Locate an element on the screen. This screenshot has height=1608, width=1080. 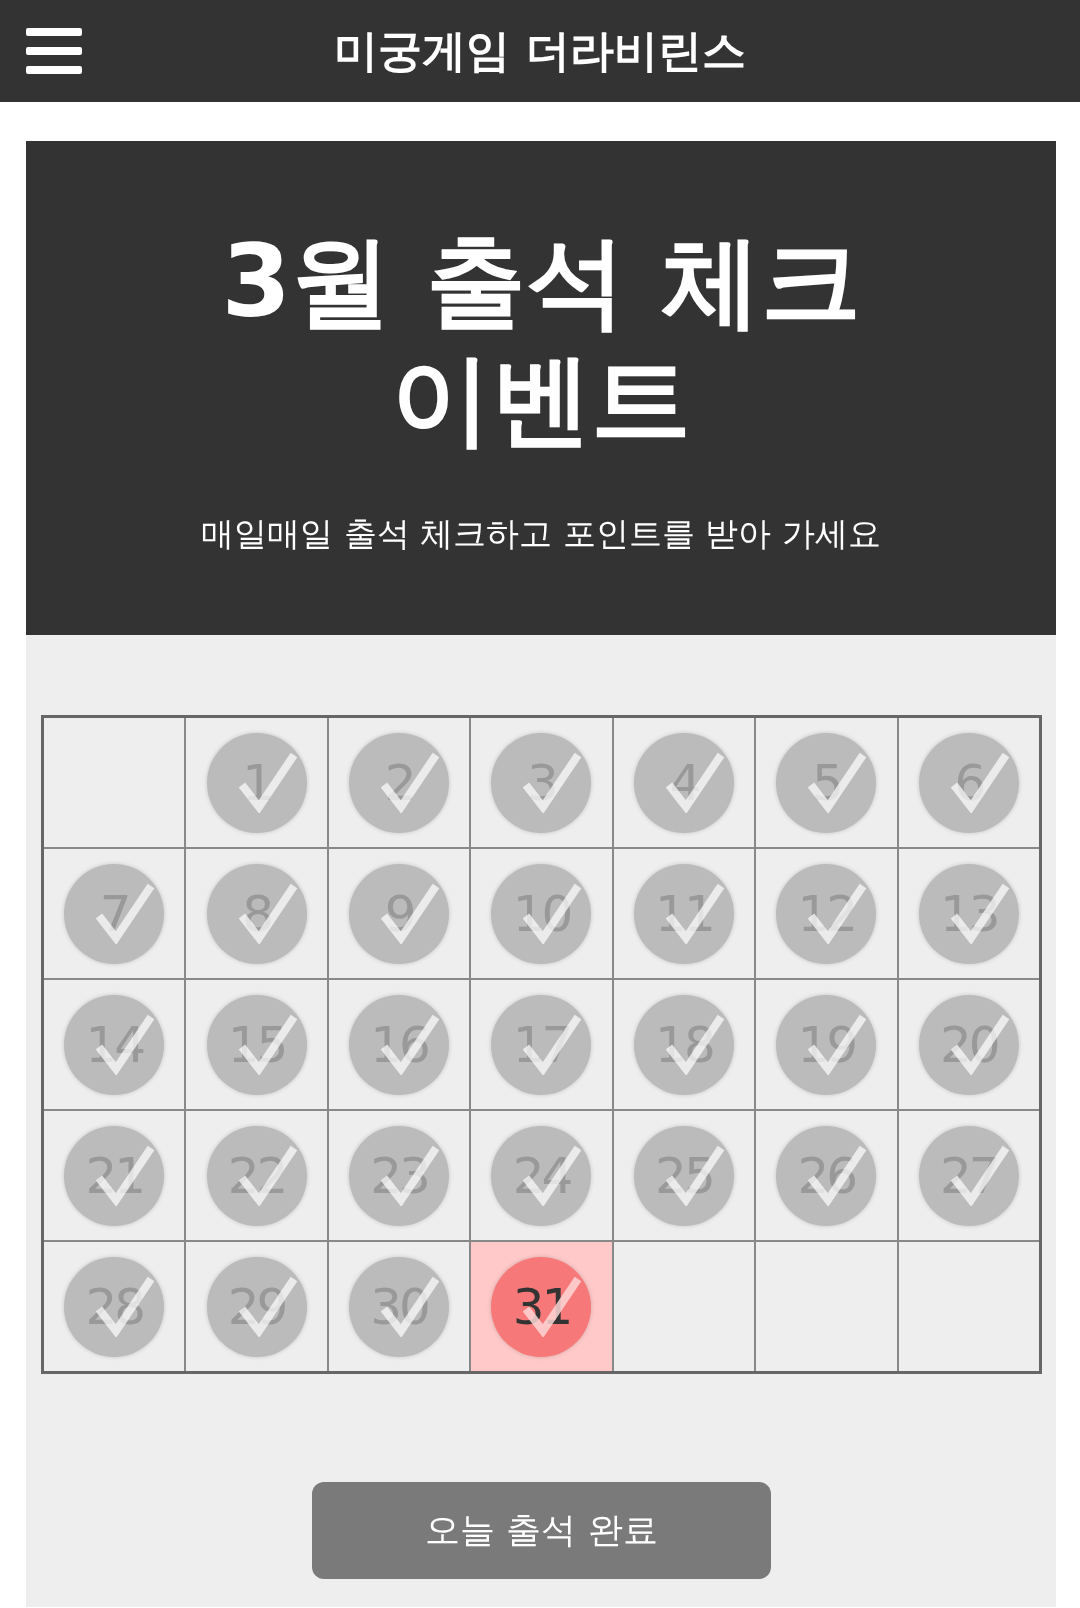
menu-icon is located at coordinates (54, 51).